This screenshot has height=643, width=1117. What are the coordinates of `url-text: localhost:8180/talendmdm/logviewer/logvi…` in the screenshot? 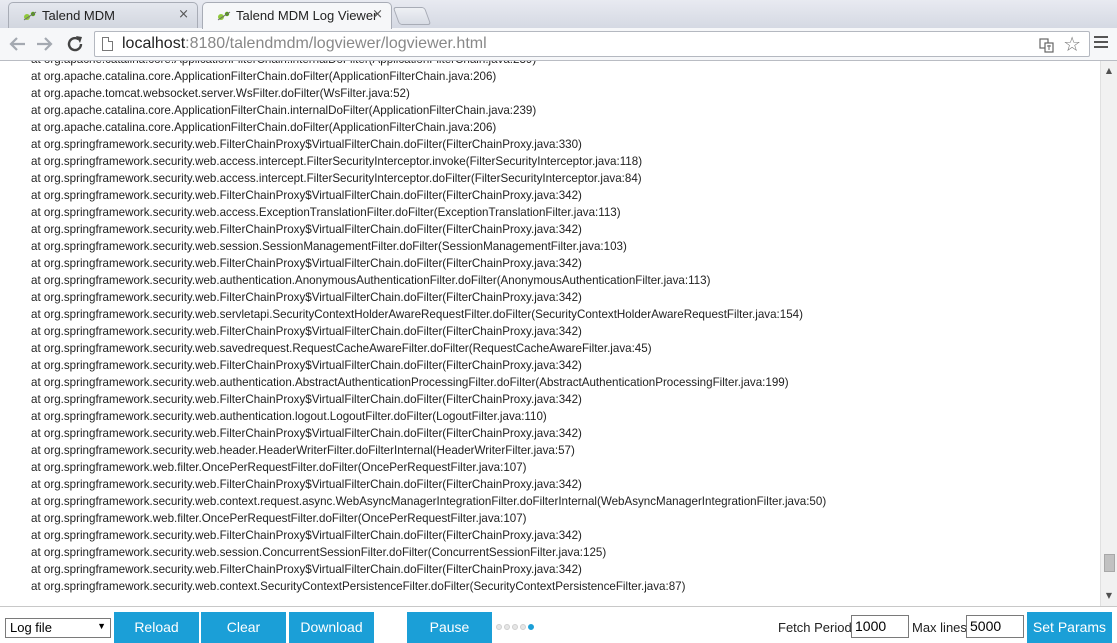 It's located at (304, 44).